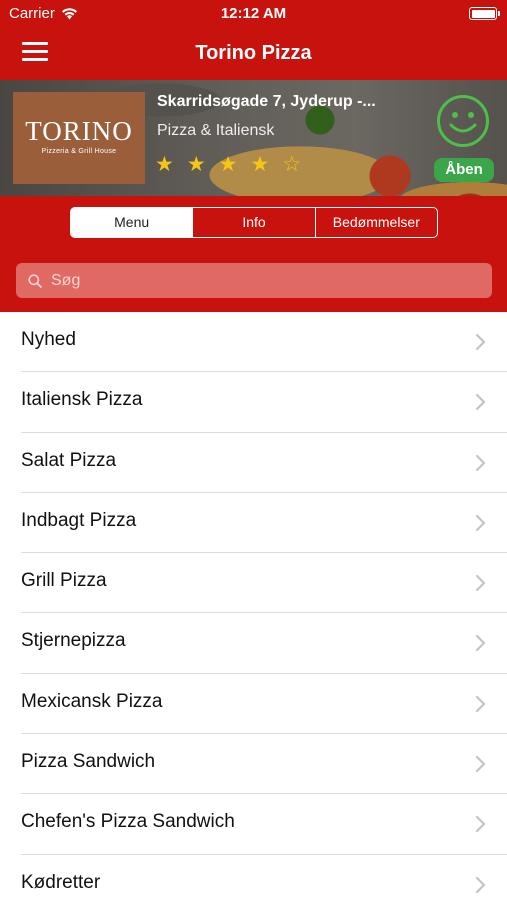  What do you see at coordinates (92, 701) in the screenshot?
I see `list-item-label: Mexicansk Pizza` at bounding box center [92, 701].